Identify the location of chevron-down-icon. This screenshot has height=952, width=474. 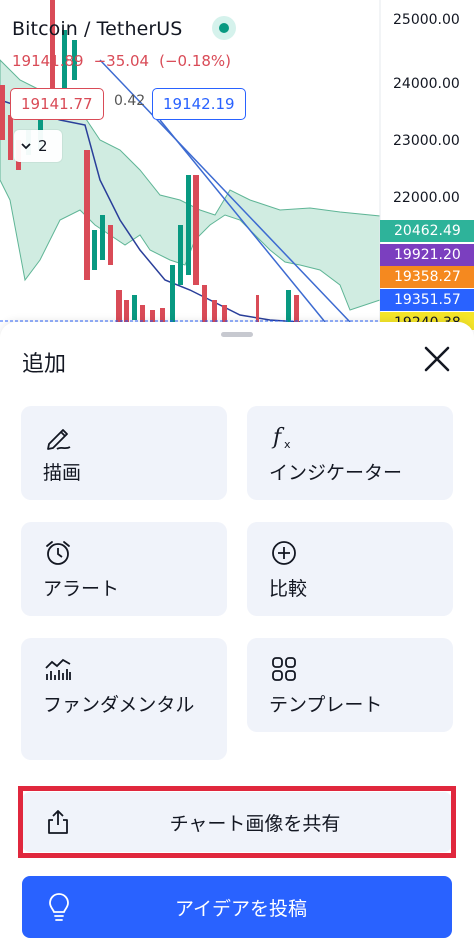
(26, 146).